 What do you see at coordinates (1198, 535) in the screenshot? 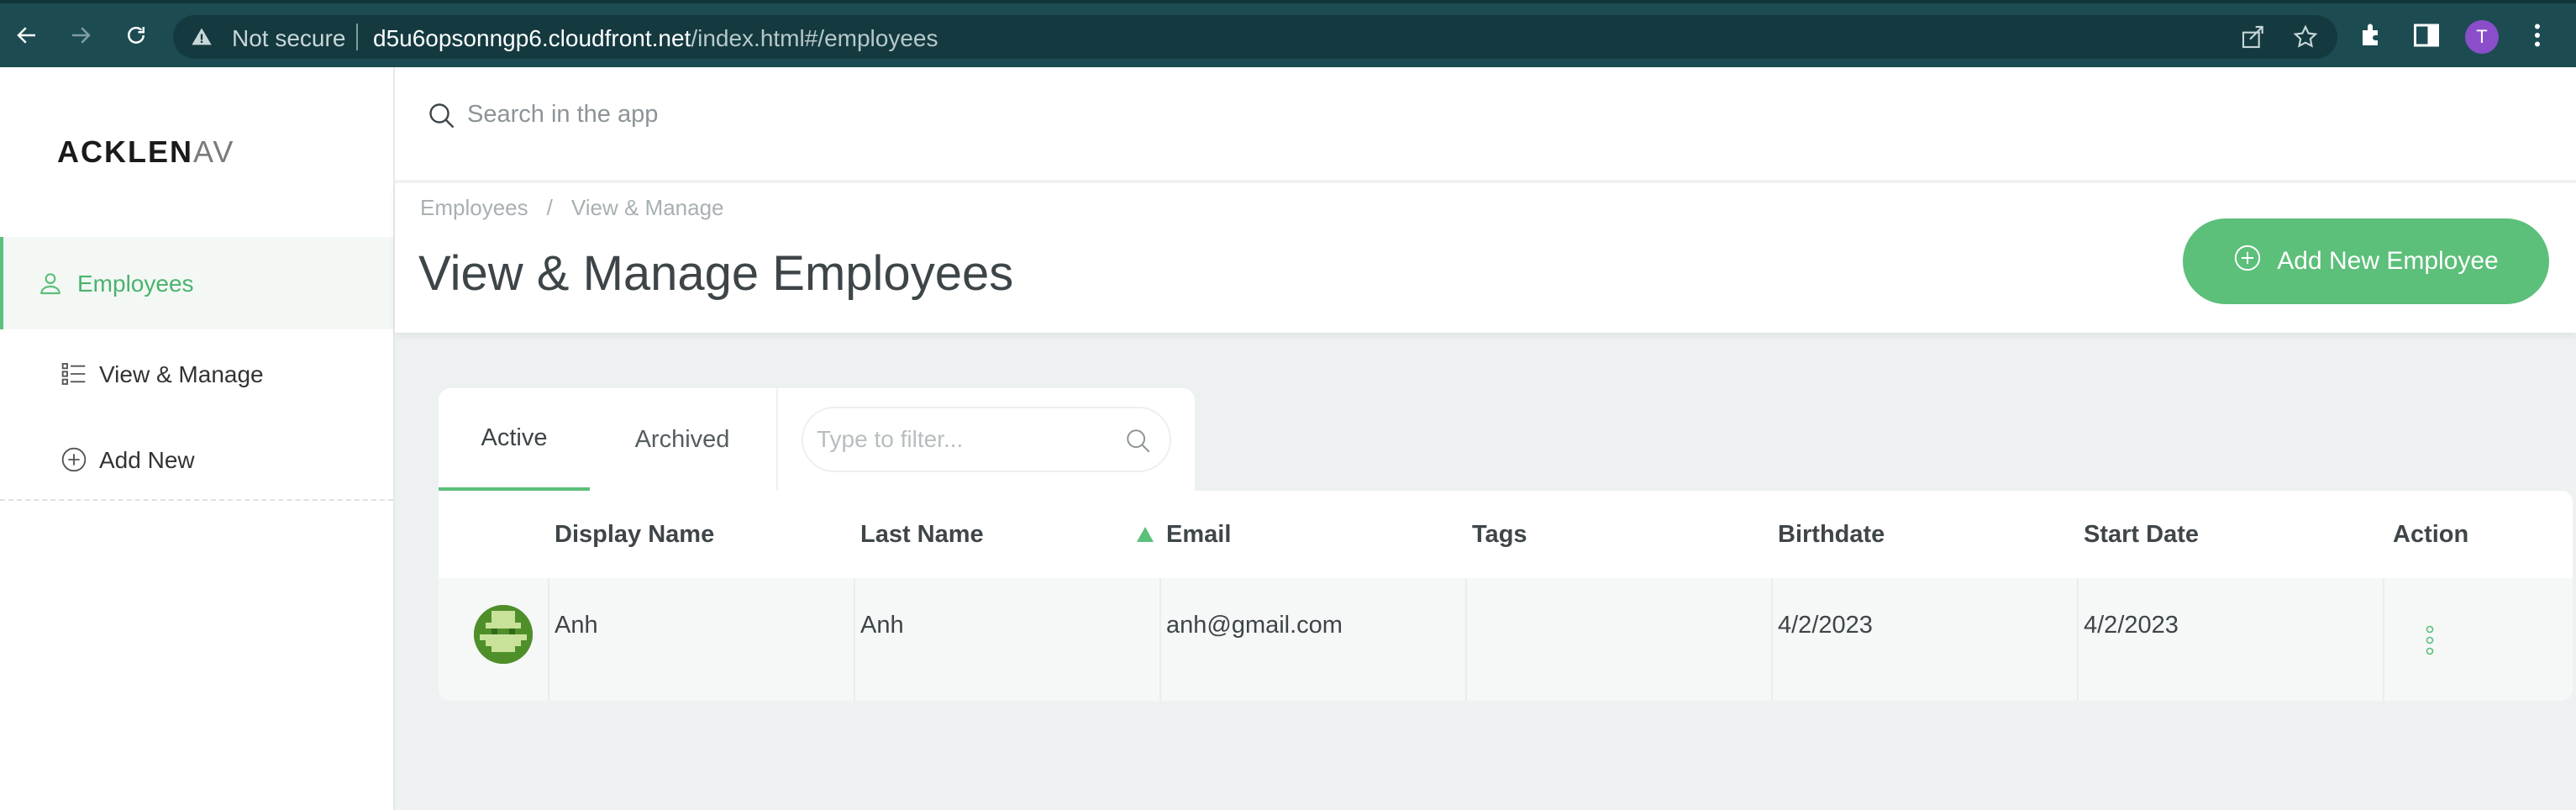
I see `column-header-email: Email` at bounding box center [1198, 535].